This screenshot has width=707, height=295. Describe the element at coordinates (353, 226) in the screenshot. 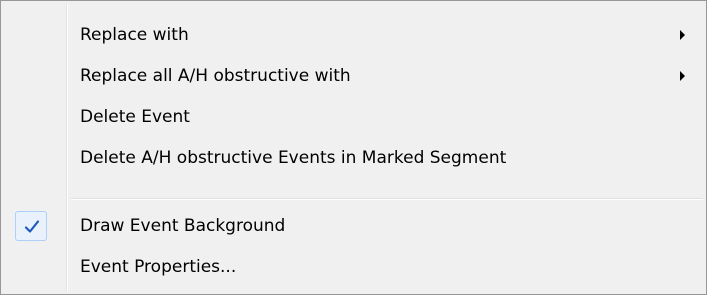

I see `menu-item-draw-event-background: Draw Event Background` at that location.